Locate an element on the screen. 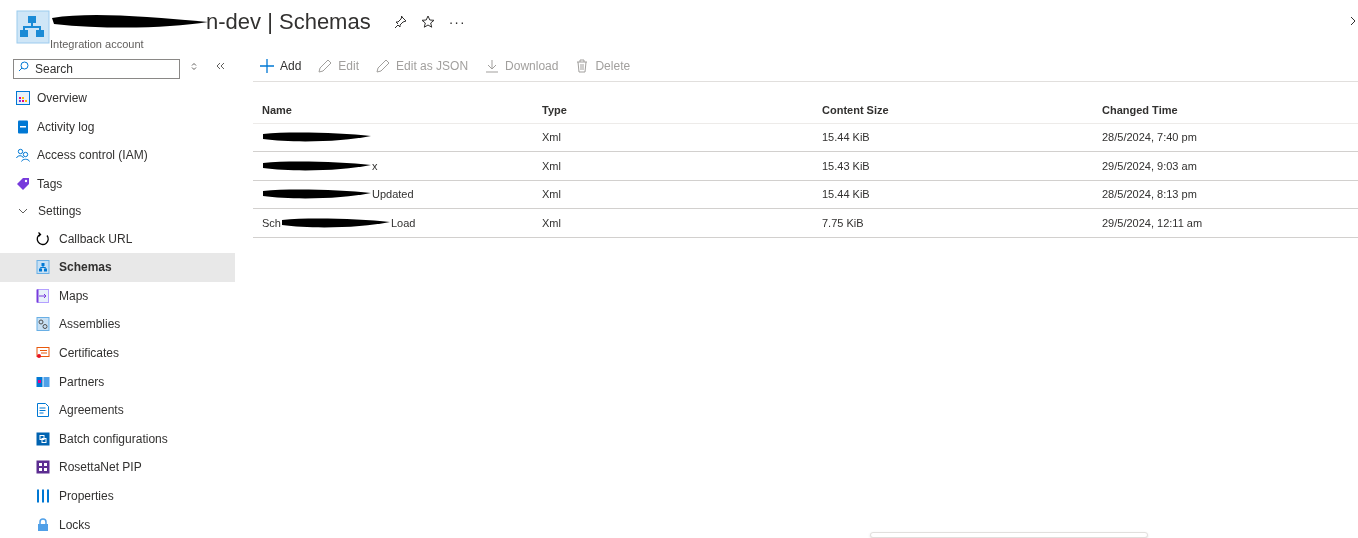 The height and width of the screenshot is (538, 1358). column-header: Changed Time is located at coordinates (1225, 110).